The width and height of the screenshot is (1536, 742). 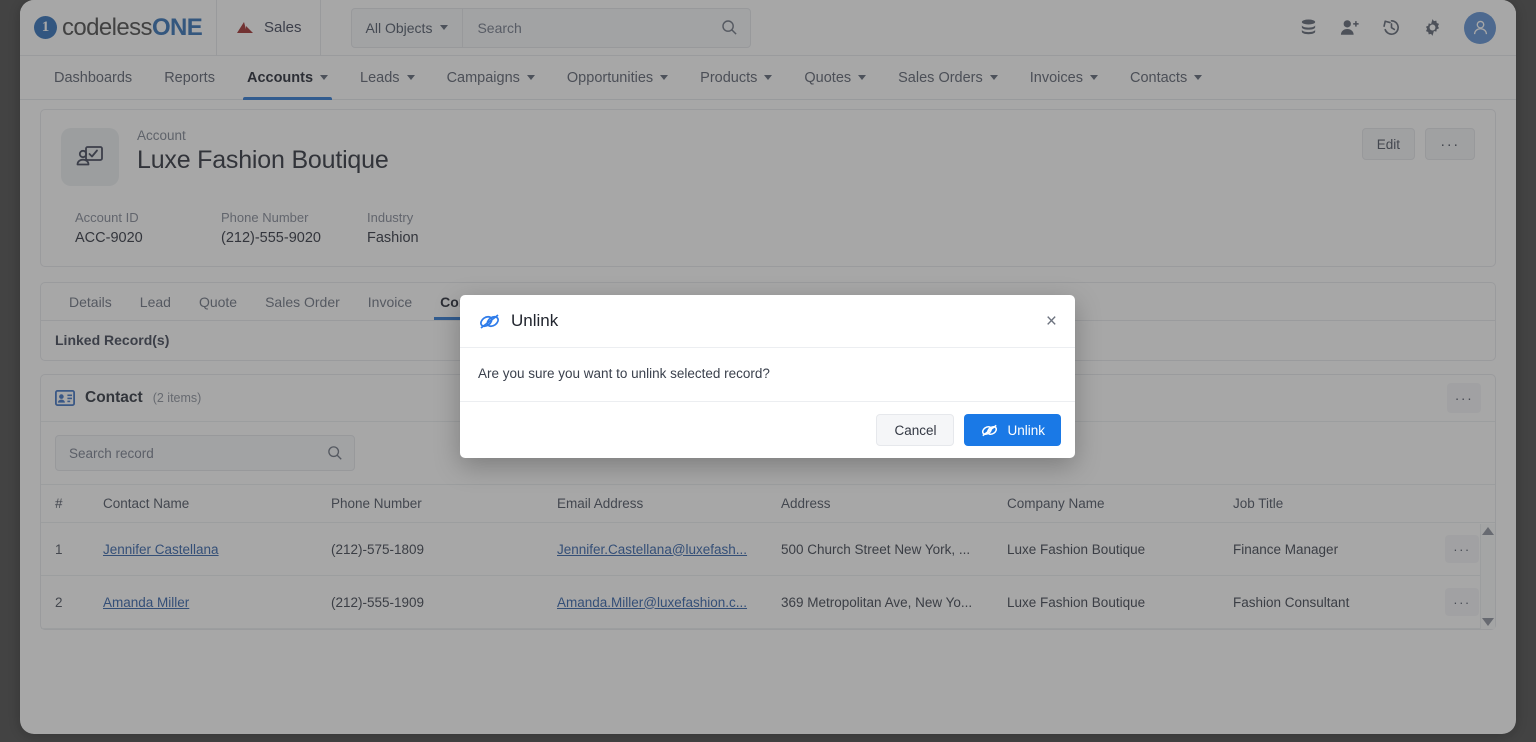 What do you see at coordinates (767, 430) in the screenshot?
I see `dialog-footer: Cancel Unlink` at bounding box center [767, 430].